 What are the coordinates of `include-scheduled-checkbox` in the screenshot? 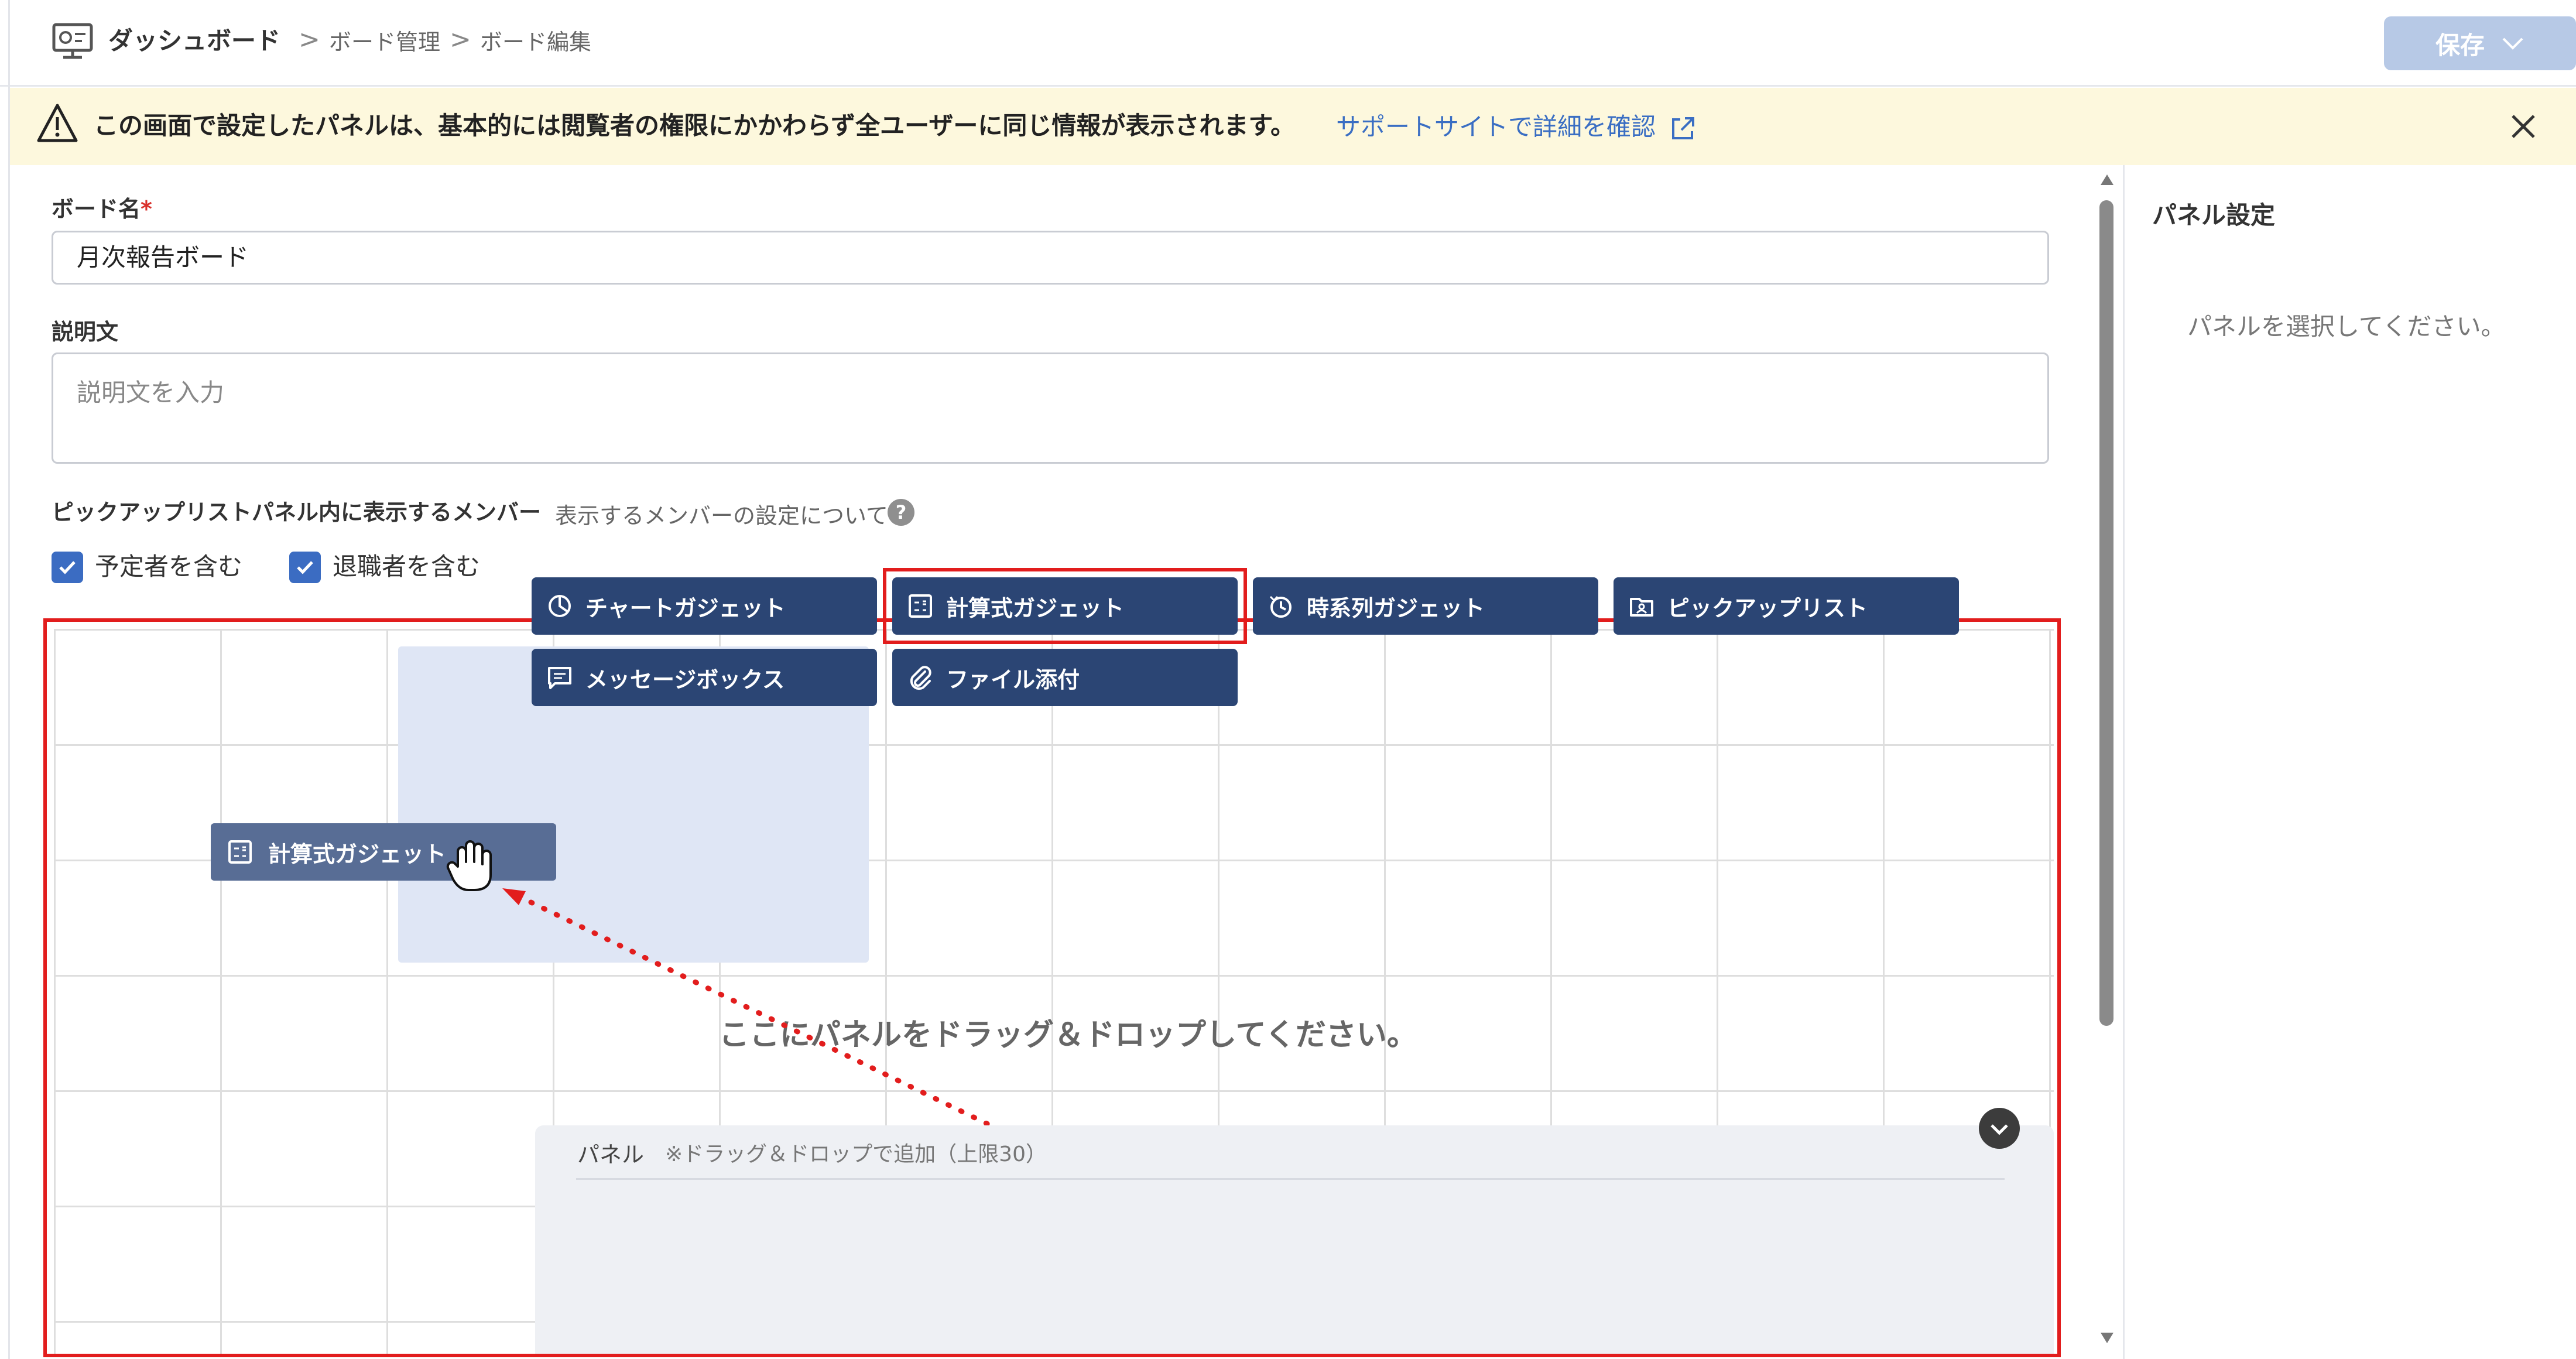 It's located at (67, 567).